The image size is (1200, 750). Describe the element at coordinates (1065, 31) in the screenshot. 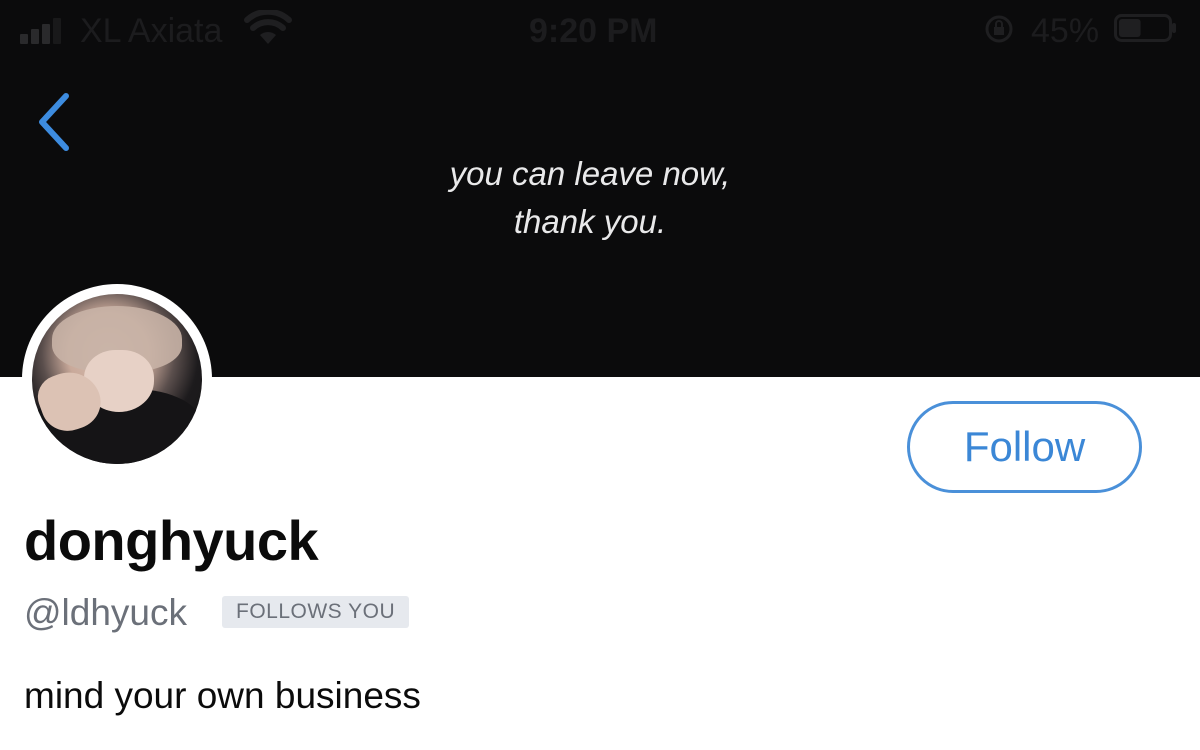

I see `battery-percentage: 45%` at that location.